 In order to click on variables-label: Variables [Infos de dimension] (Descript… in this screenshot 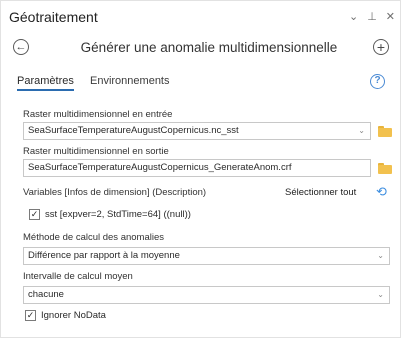, I will do `click(115, 192)`.